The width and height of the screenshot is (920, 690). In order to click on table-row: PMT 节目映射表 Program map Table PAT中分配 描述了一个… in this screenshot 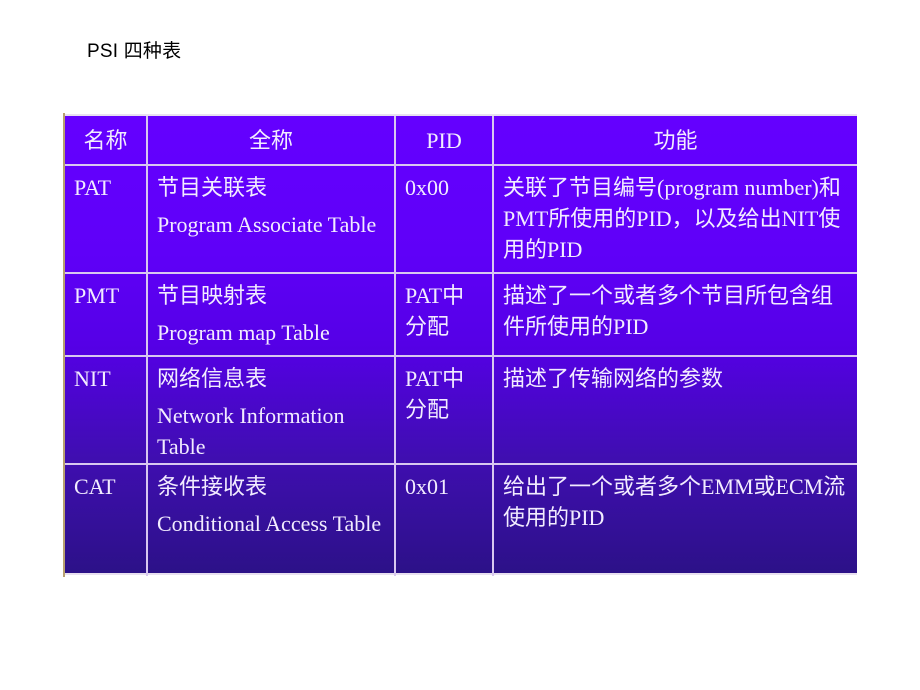, I will do `click(461, 314)`.